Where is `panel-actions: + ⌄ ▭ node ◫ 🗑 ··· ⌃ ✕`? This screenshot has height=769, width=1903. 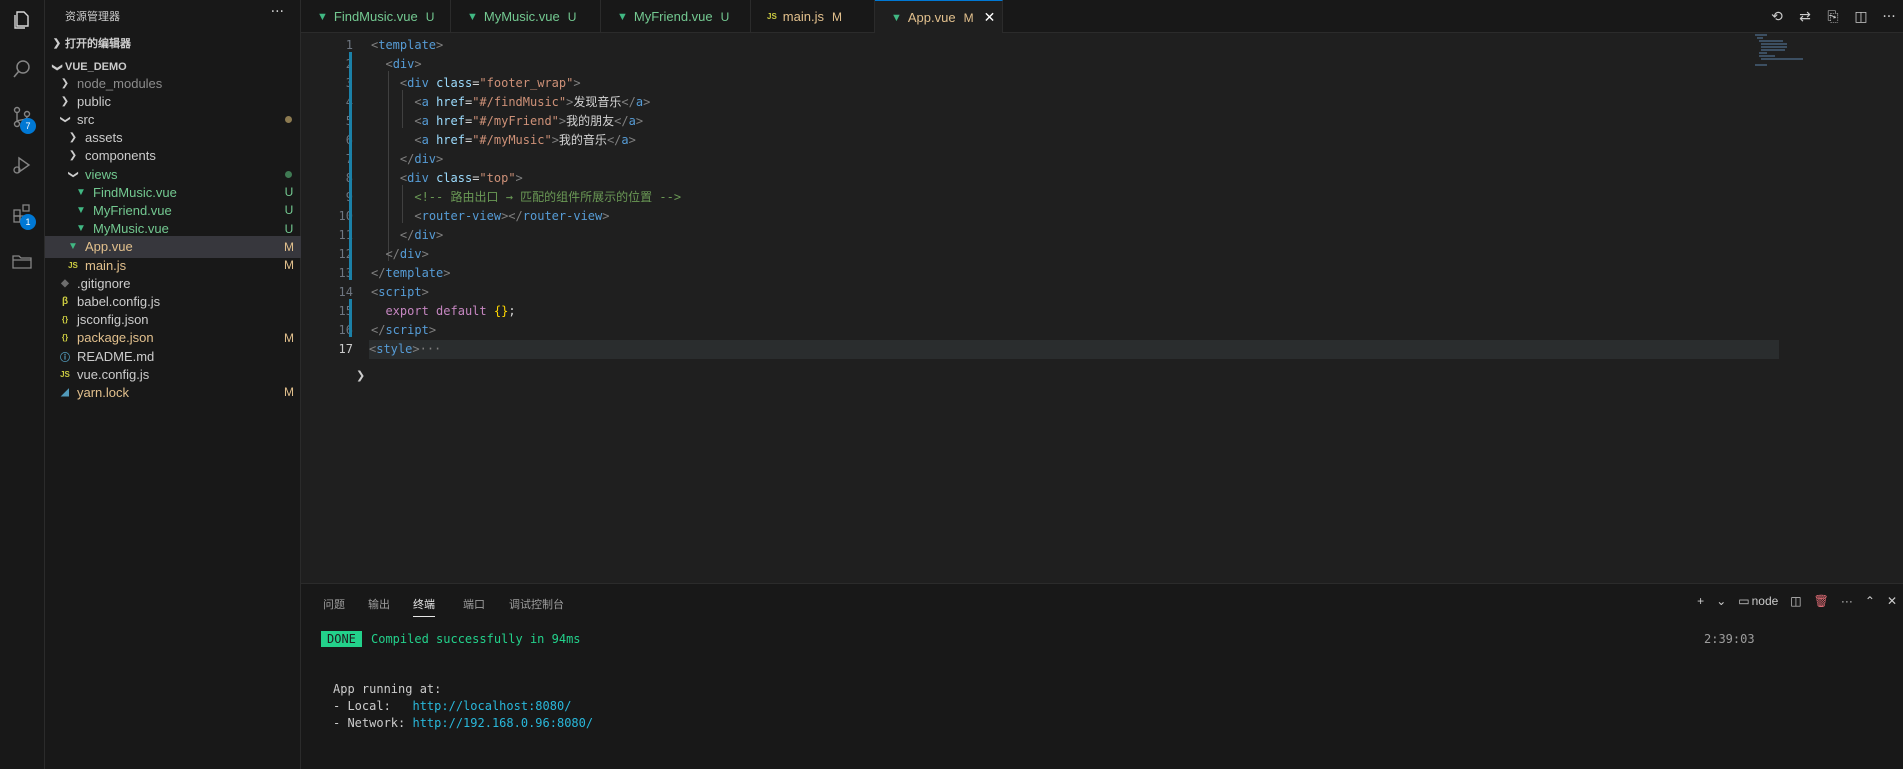
panel-actions: + ⌄ ▭ node ◫ 🗑 ··· ⌃ ✕ is located at coordinates (1797, 601).